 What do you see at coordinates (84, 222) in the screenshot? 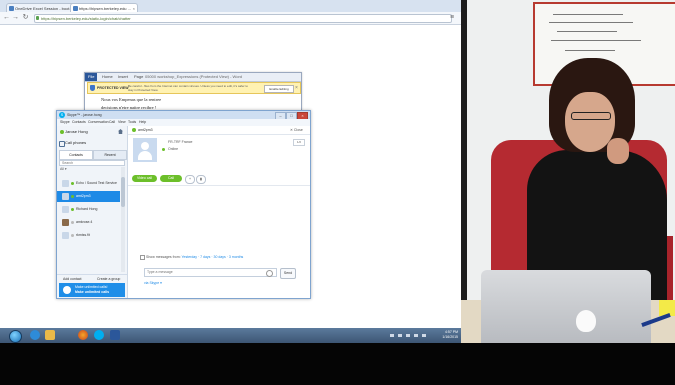
I see `contact-name: amkrose.4` at bounding box center [84, 222].